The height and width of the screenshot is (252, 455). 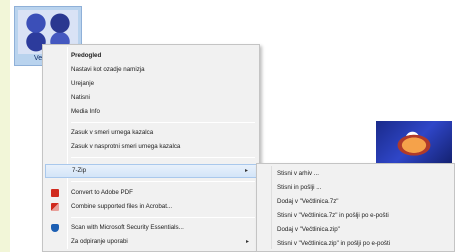 I want to click on submenu-item-add-to-zip: Dodaj v "Večtlinica.zip", so click(x=355, y=230).